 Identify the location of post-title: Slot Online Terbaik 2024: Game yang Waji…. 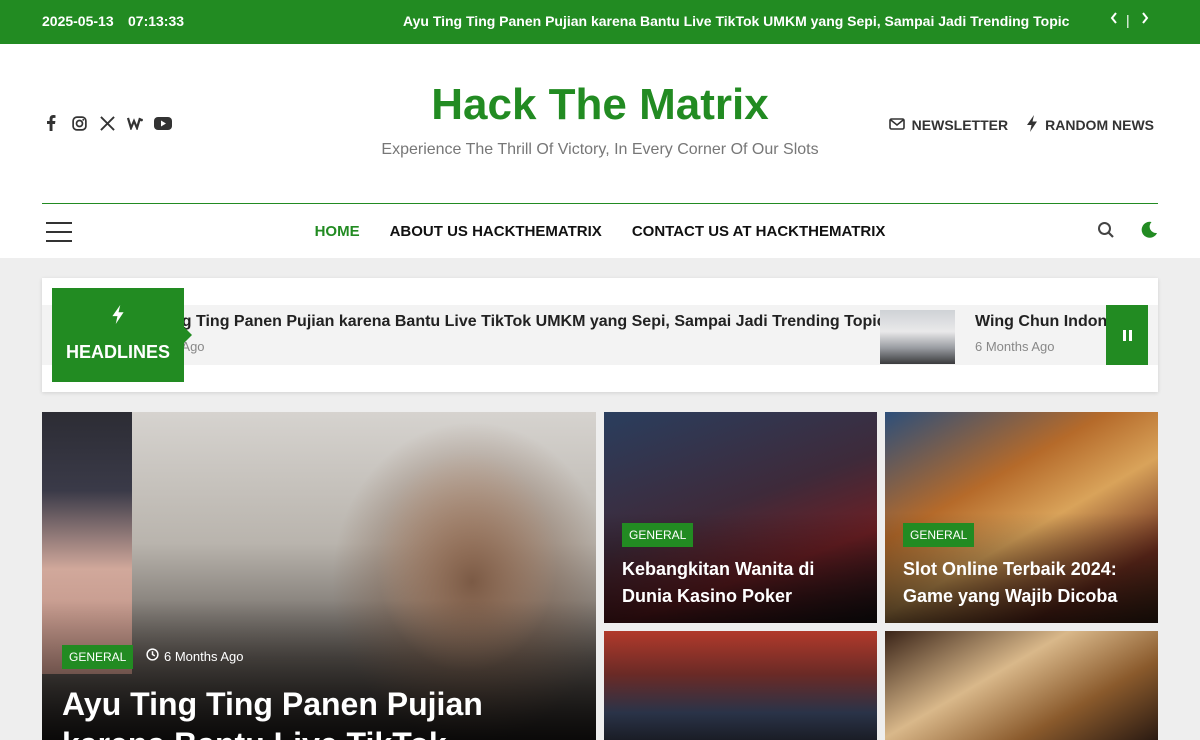
(1025, 583).